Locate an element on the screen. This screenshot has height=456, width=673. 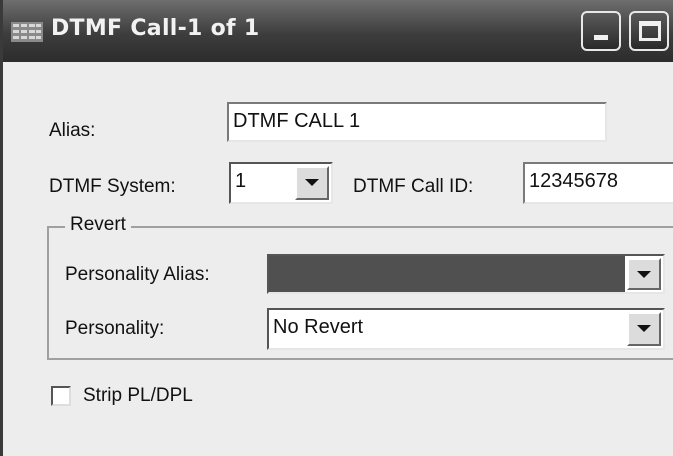
personality-dropdown-button is located at coordinates (644, 329).